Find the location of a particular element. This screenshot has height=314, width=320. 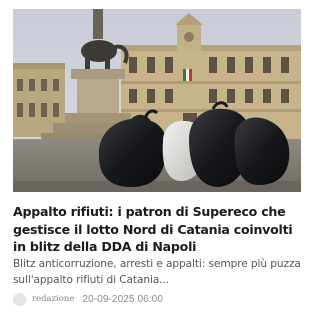

article-meta: redazione 20-09-2025 06:00 is located at coordinates (88, 299).